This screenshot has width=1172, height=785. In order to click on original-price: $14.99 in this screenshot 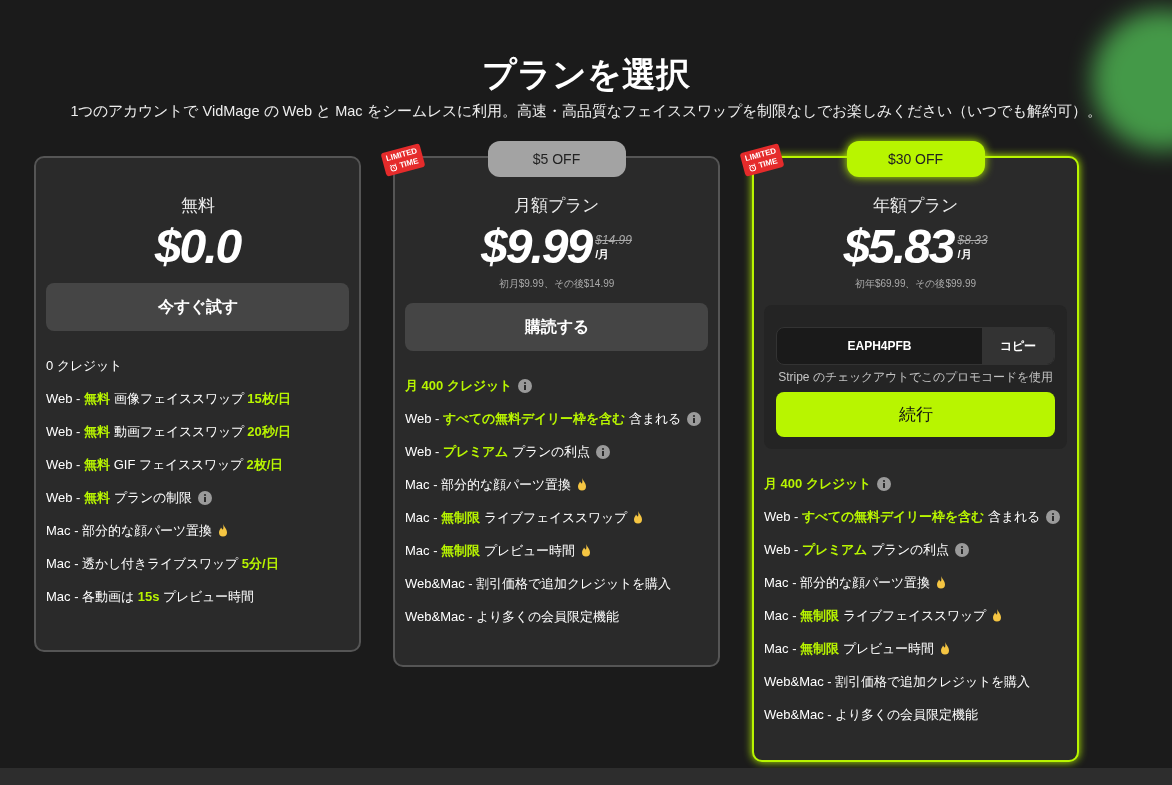, I will do `click(613, 239)`.